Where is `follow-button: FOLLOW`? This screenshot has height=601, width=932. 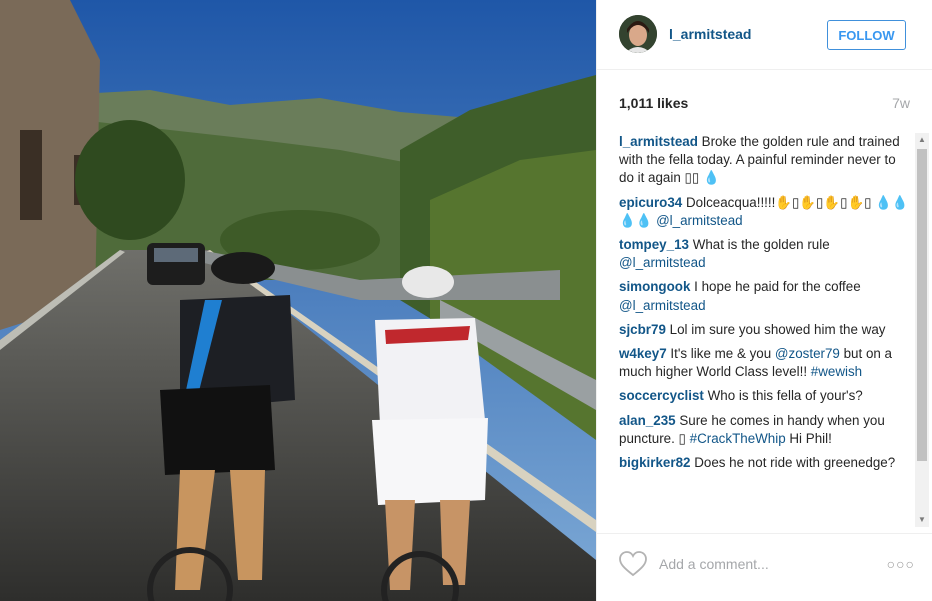
follow-button: FOLLOW is located at coordinates (866, 35).